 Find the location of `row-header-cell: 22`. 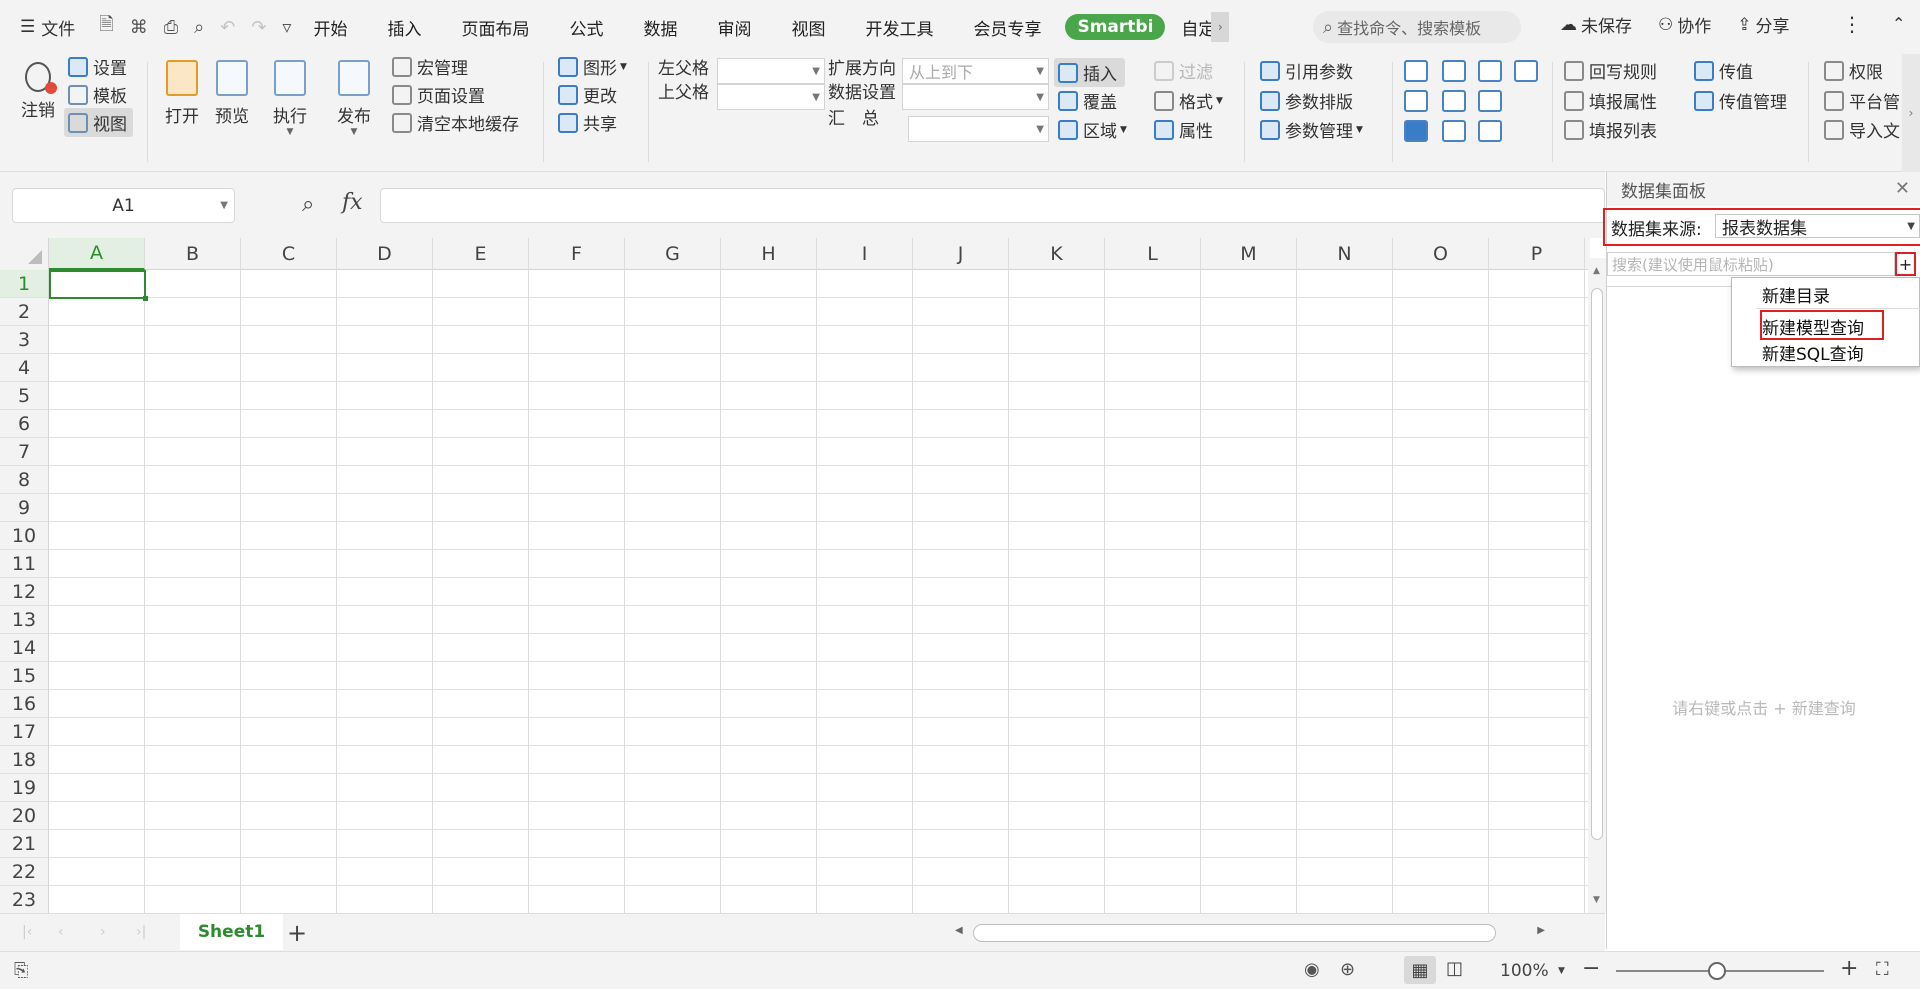

row-header-cell: 22 is located at coordinates (24, 872).